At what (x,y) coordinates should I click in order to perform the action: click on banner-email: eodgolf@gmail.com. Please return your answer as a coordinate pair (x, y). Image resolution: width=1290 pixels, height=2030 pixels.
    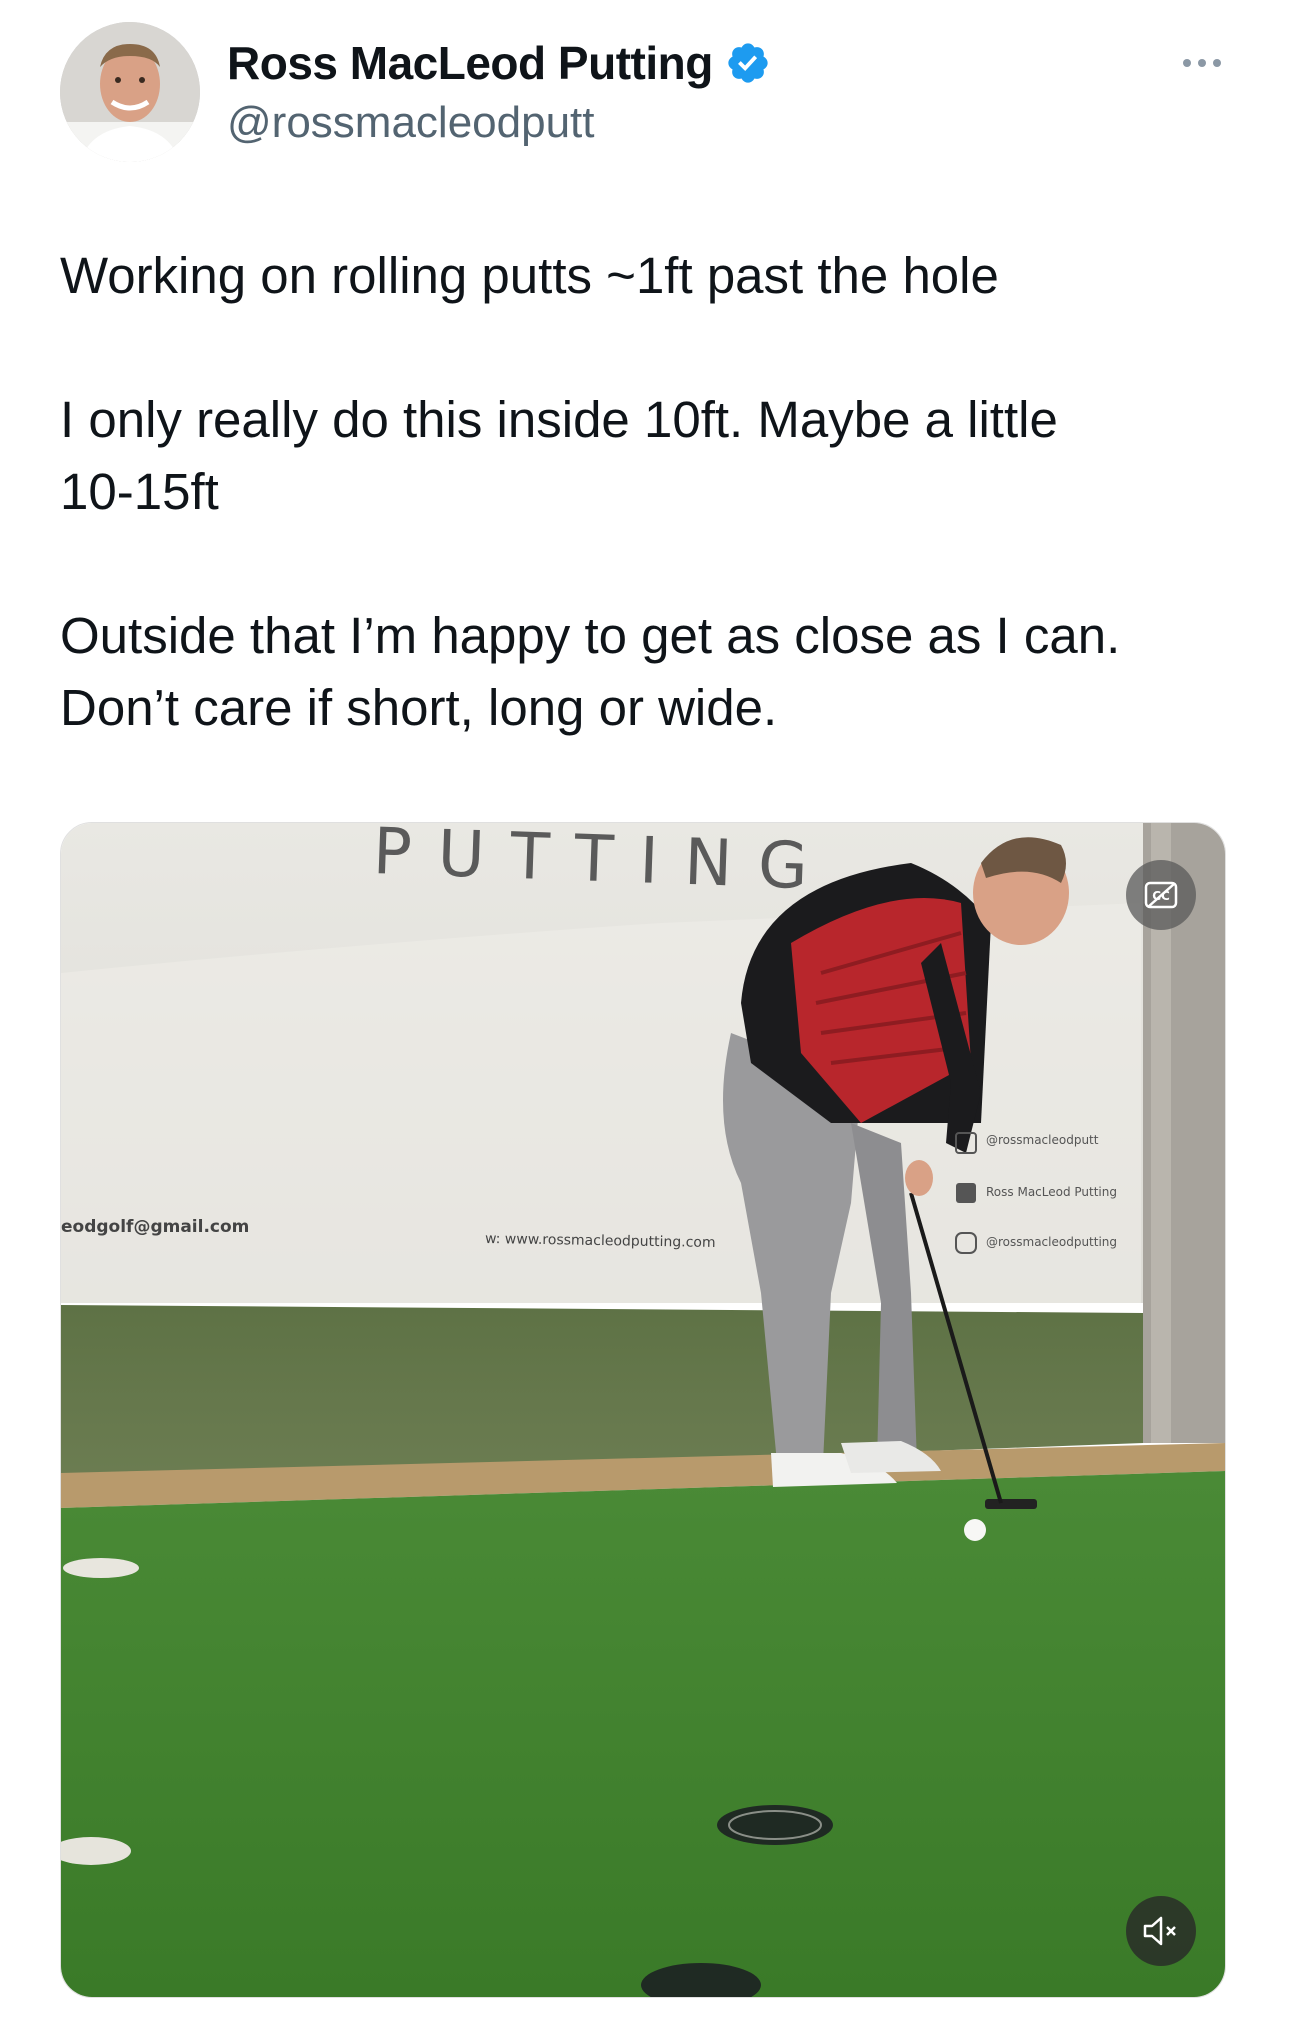
    Looking at the image, I should click on (155, 1227).